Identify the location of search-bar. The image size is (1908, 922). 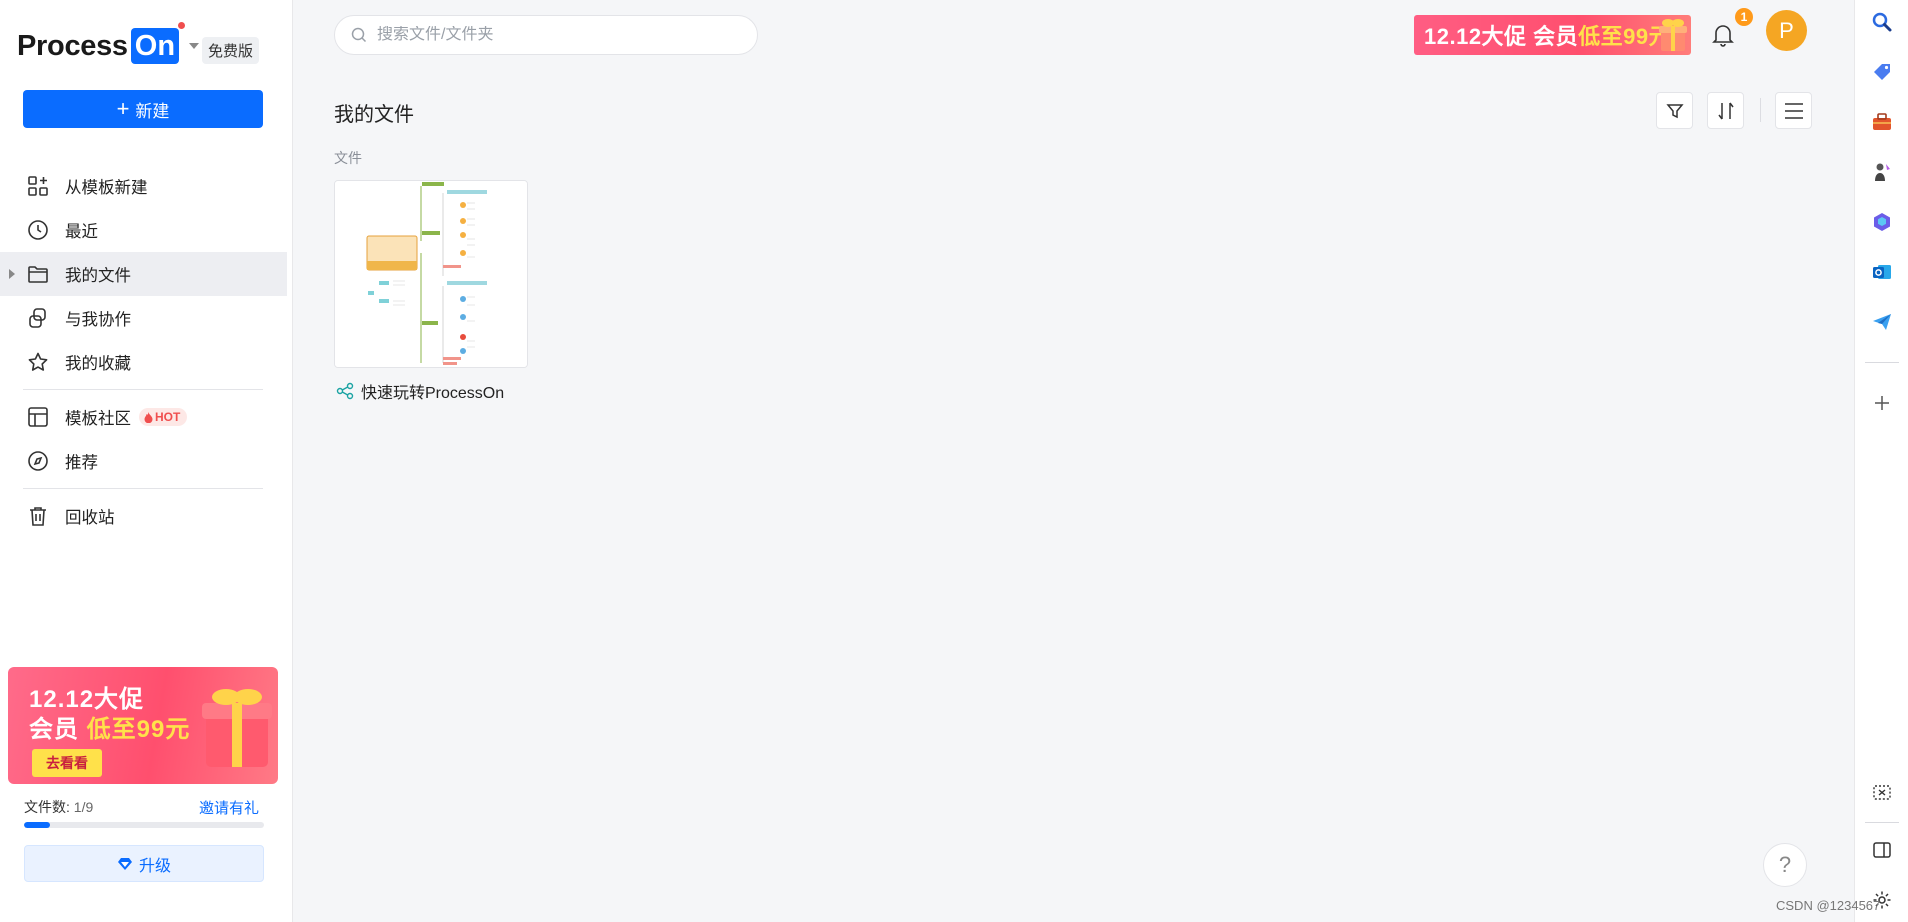
(546, 35).